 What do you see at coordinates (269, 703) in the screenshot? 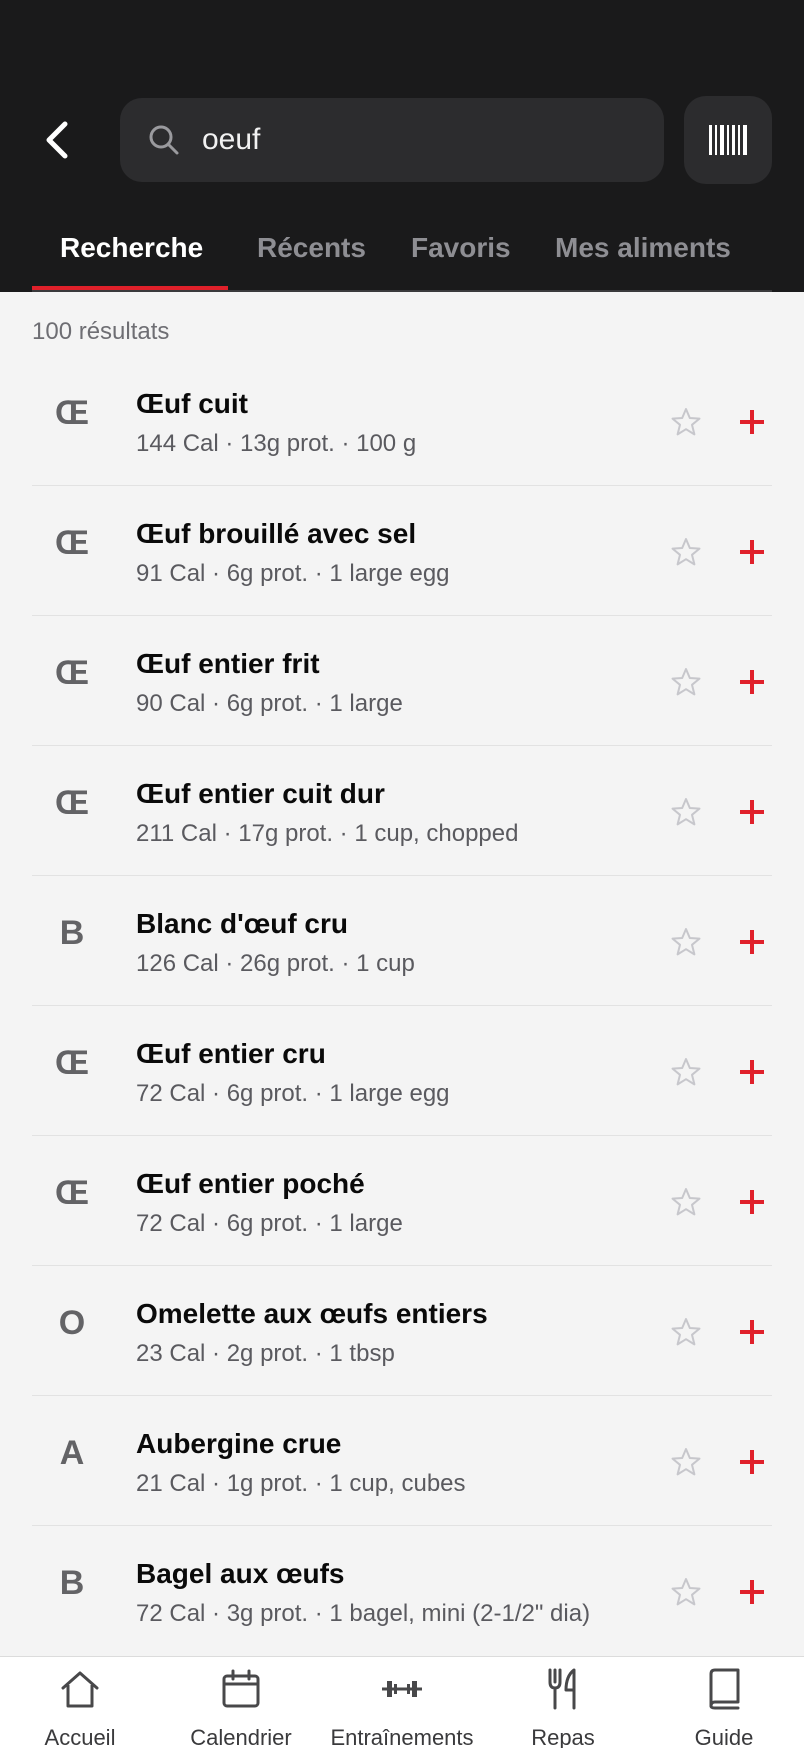
I see `food-nutrition-summary: 90 Cal · 6g prot. · 1 large` at bounding box center [269, 703].